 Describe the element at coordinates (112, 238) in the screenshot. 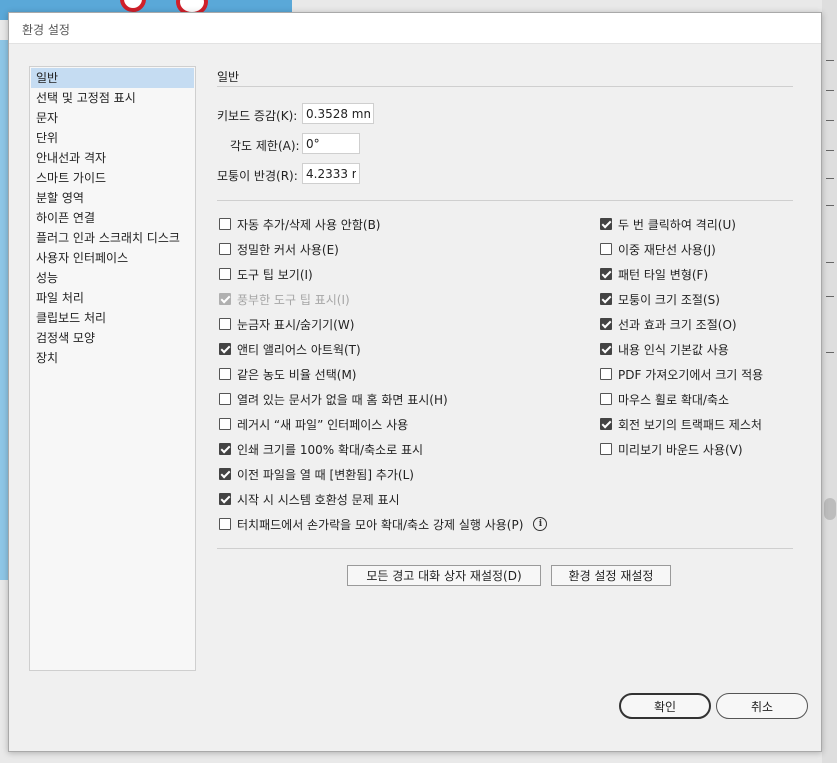

I see `sidebar-item: 플러그 인과 스크래치 디스크` at that location.